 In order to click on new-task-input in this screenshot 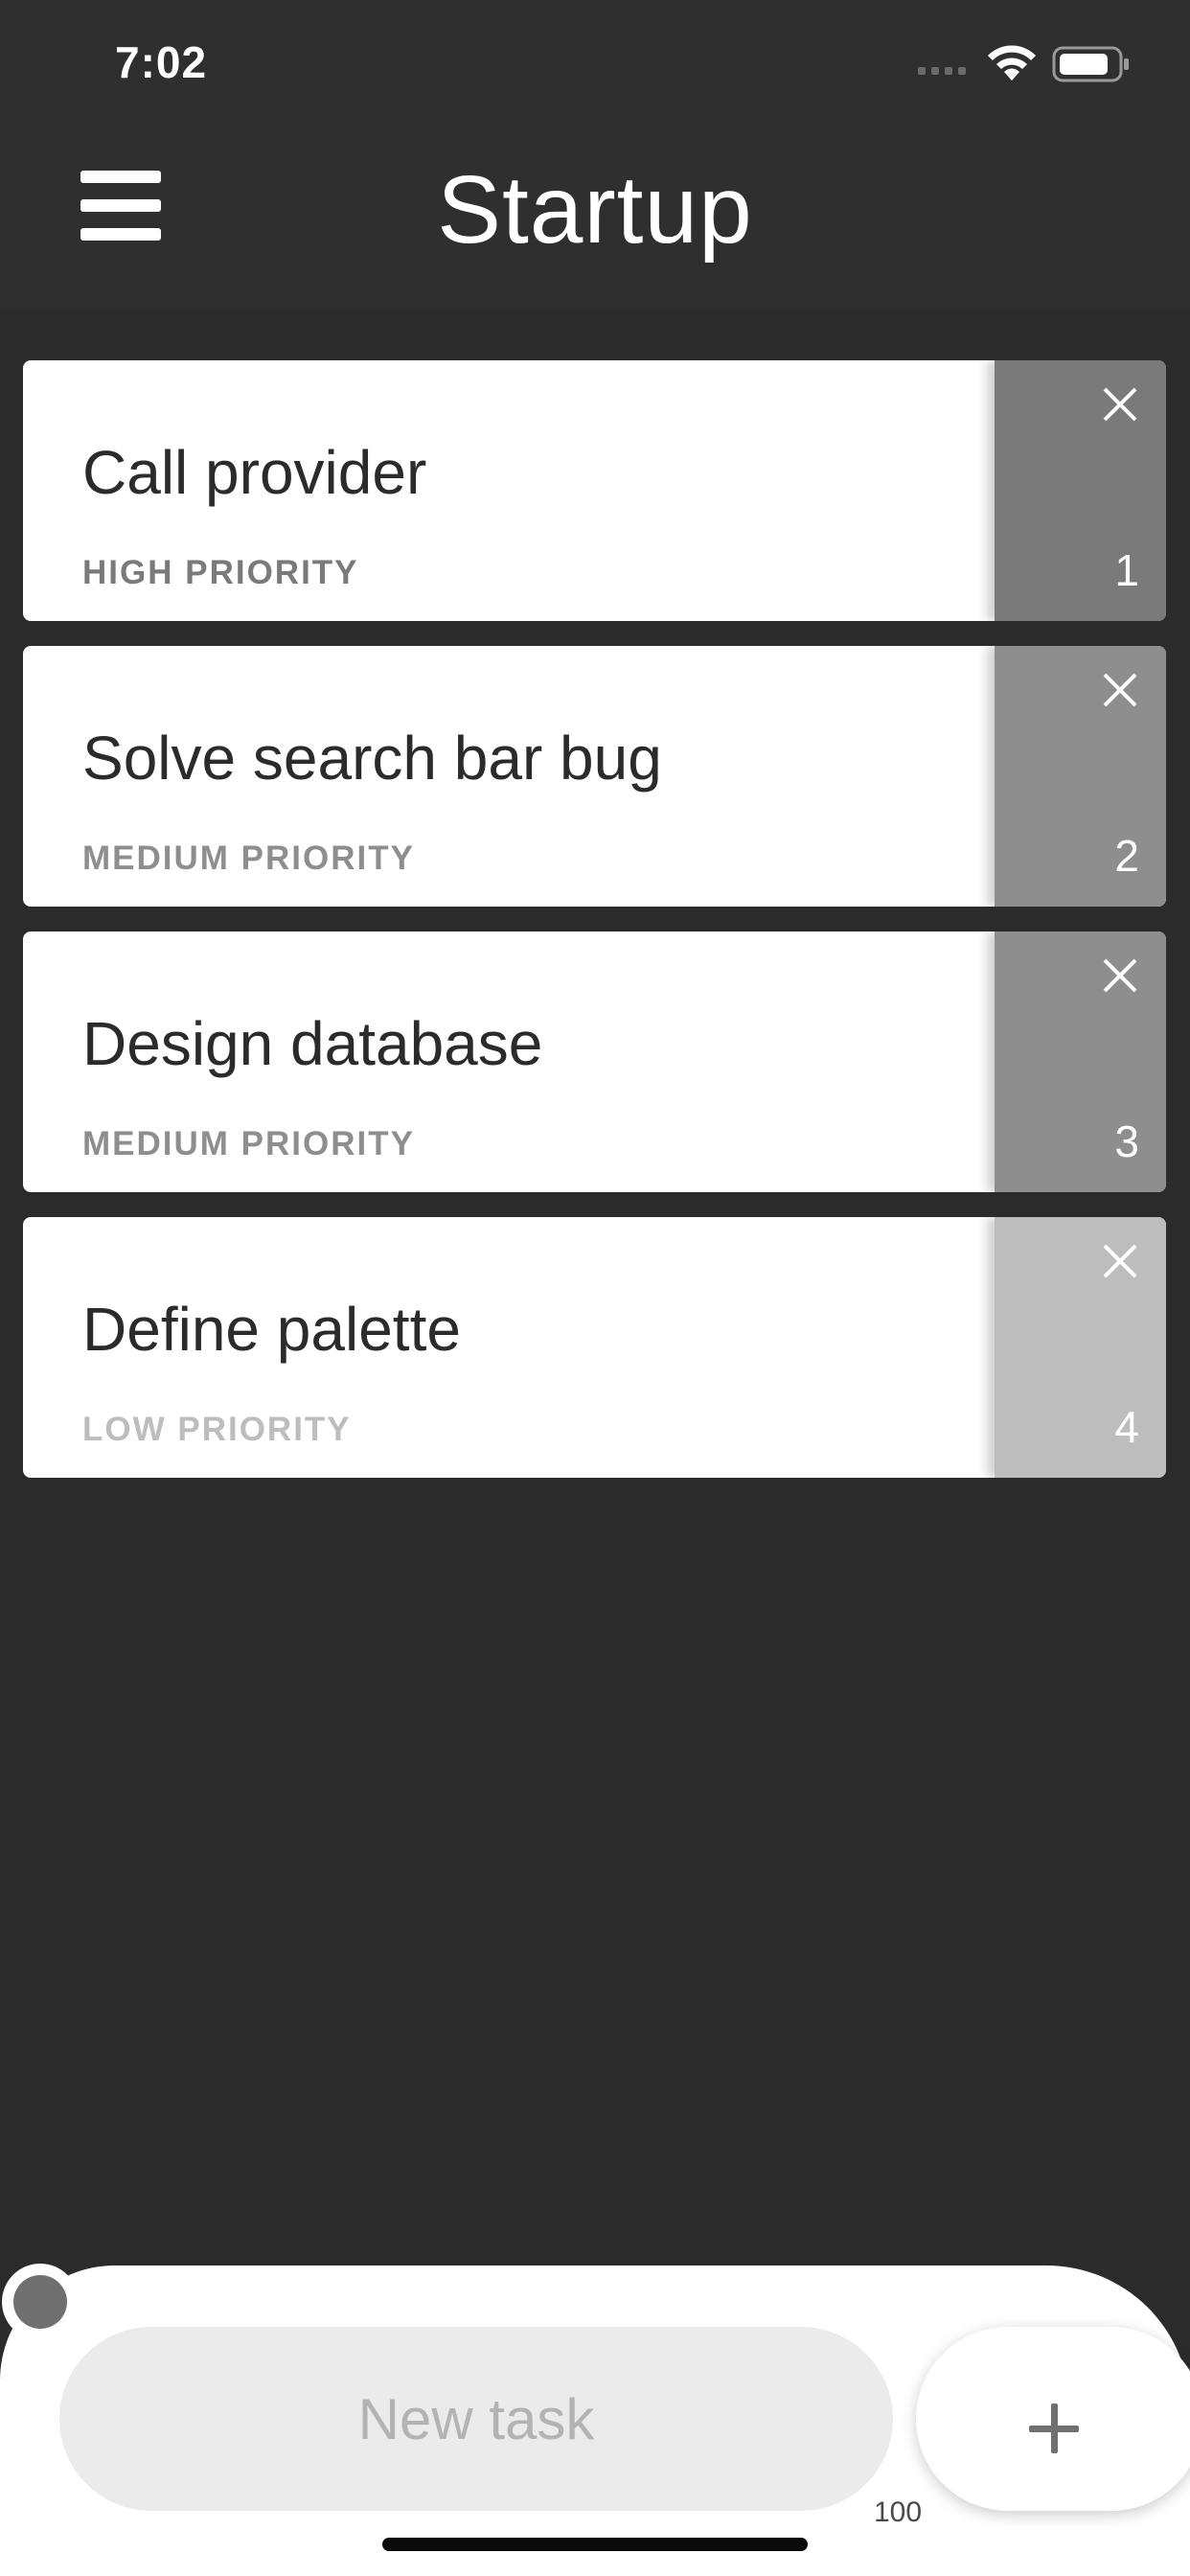, I will do `click(476, 2419)`.